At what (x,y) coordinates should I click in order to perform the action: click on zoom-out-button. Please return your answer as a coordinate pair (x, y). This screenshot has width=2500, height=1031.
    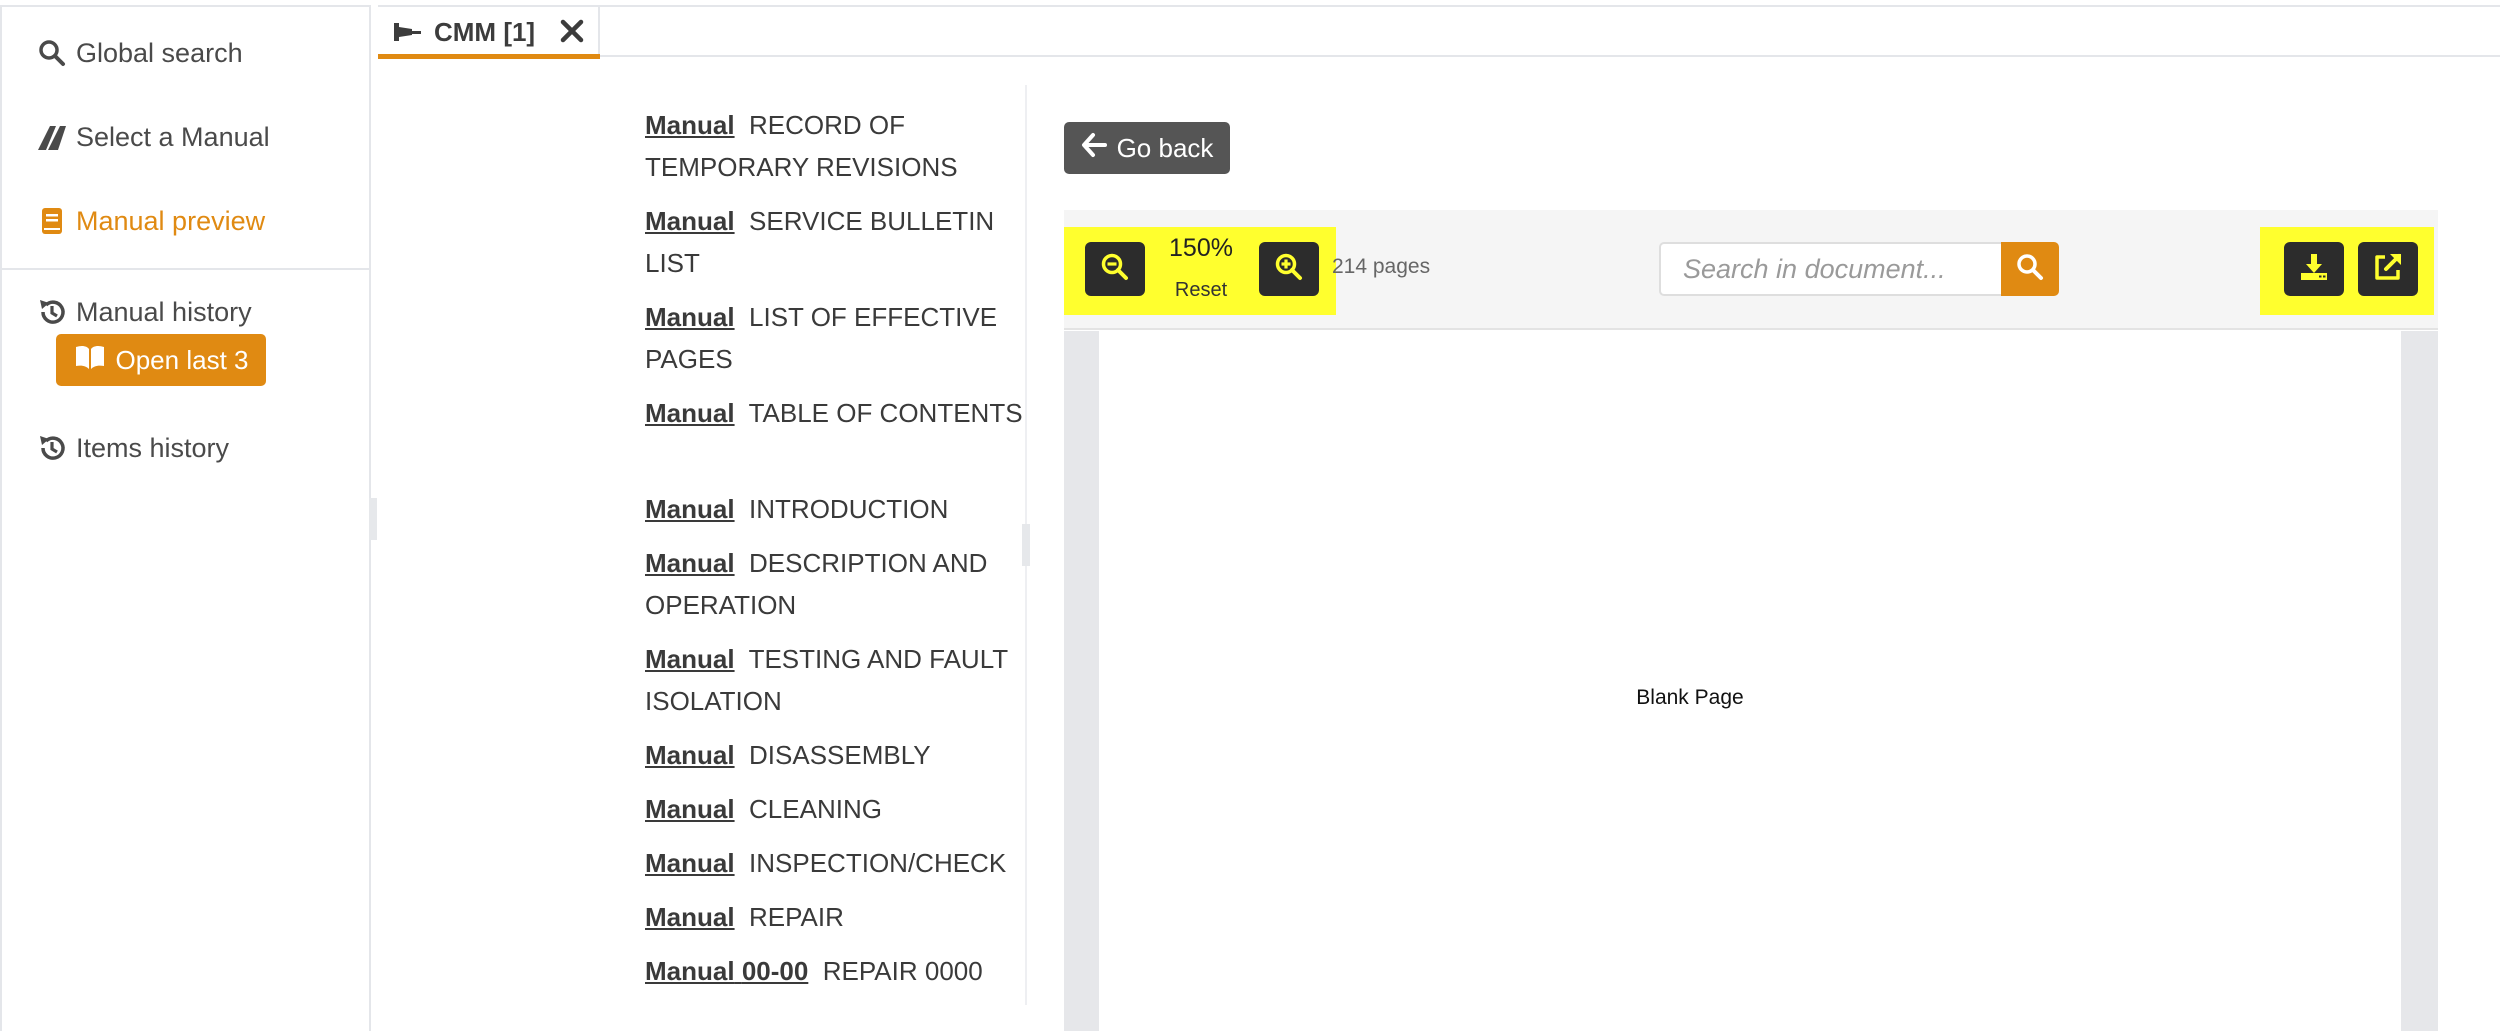
    Looking at the image, I should click on (1115, 269).